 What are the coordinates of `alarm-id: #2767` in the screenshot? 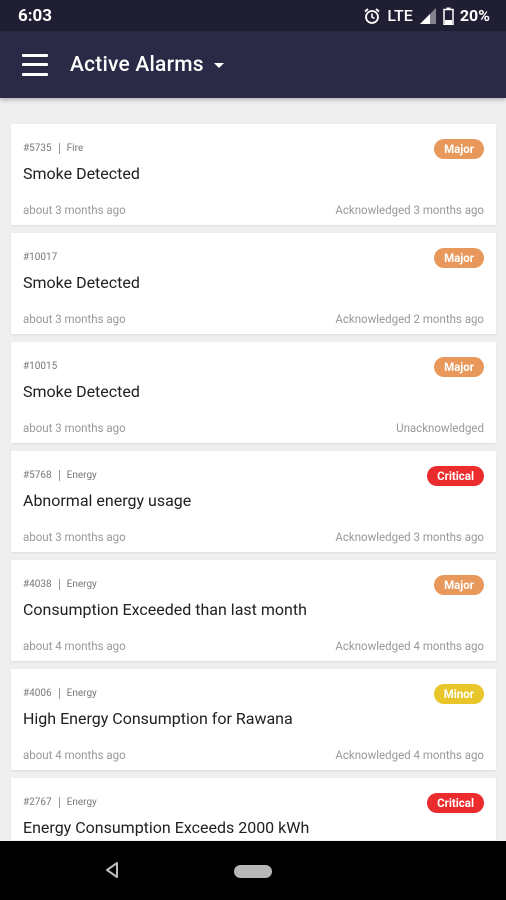 It's located at (37, 802).